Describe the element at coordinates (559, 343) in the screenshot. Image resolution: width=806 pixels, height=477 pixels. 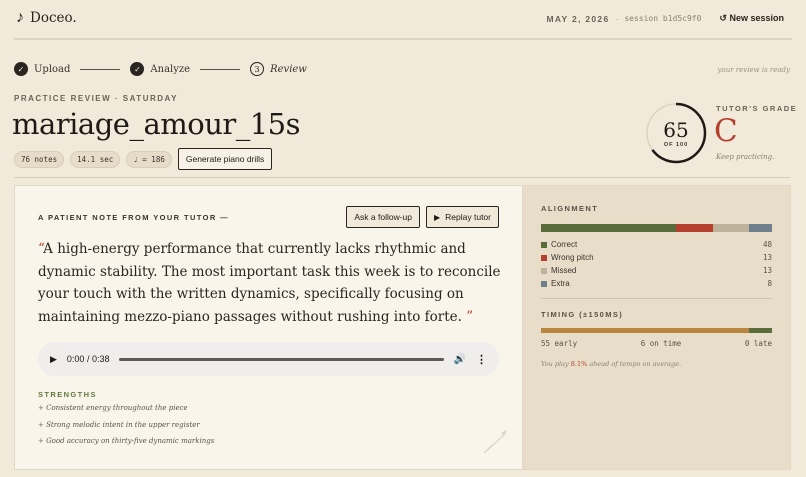
I see `timing-early: 55 early` at that location.